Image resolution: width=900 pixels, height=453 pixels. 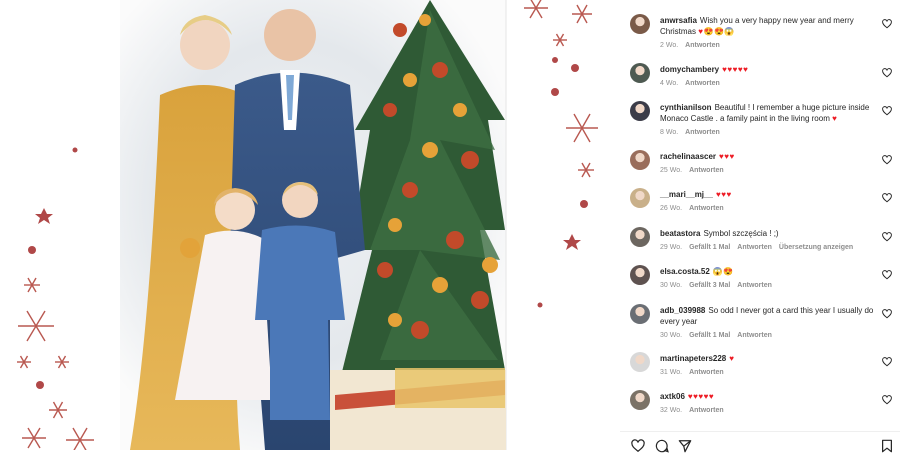 I want to click on like-heart-icon, so click(x=638, y=446).